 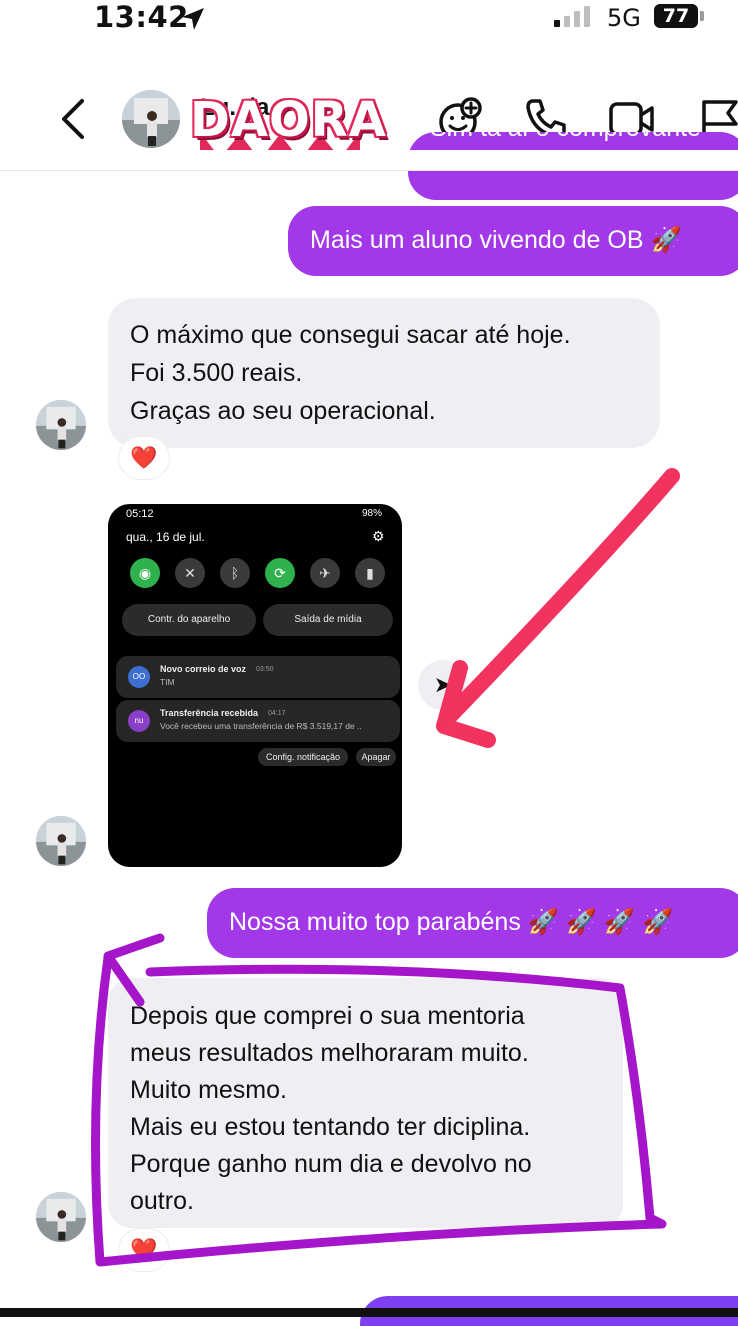 I want to click on device-control-button: Contr. do aparelho, so click(x=189, y=620).